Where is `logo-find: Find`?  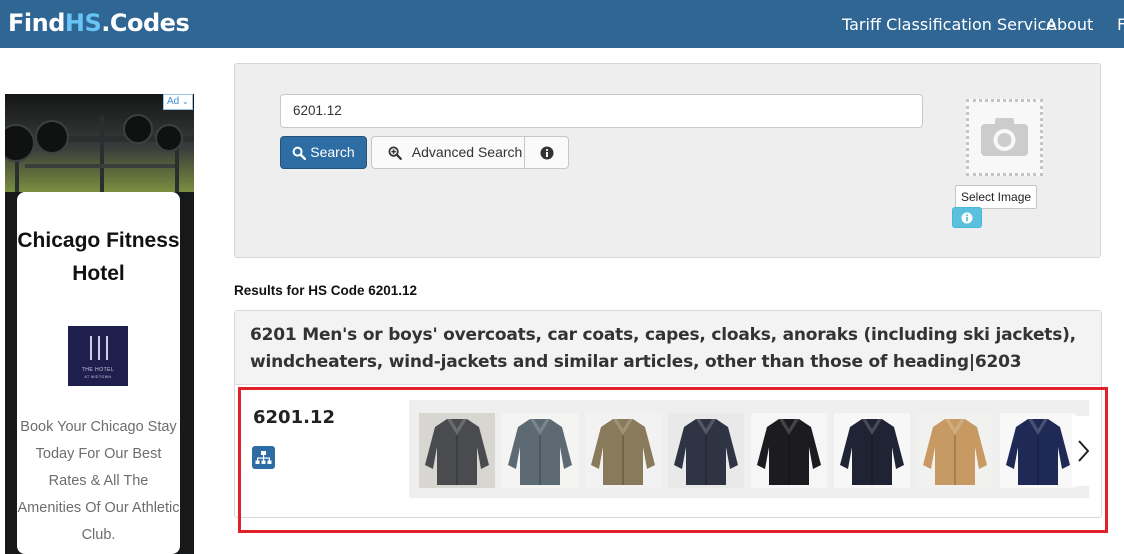 logo-find: Find is located at coordinates (36, 23).